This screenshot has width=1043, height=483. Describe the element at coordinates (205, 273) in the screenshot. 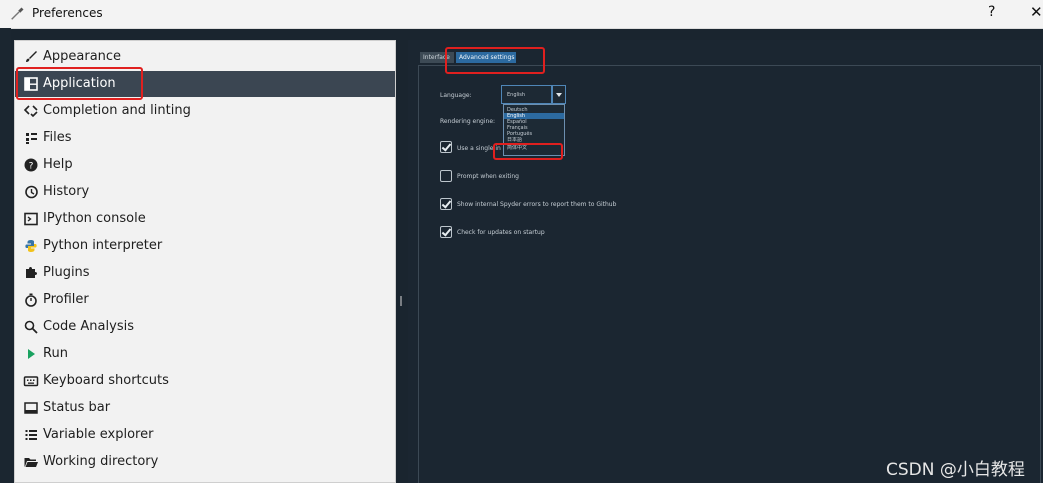

I see `sidebar-item-plugins: Plugins` at that location.